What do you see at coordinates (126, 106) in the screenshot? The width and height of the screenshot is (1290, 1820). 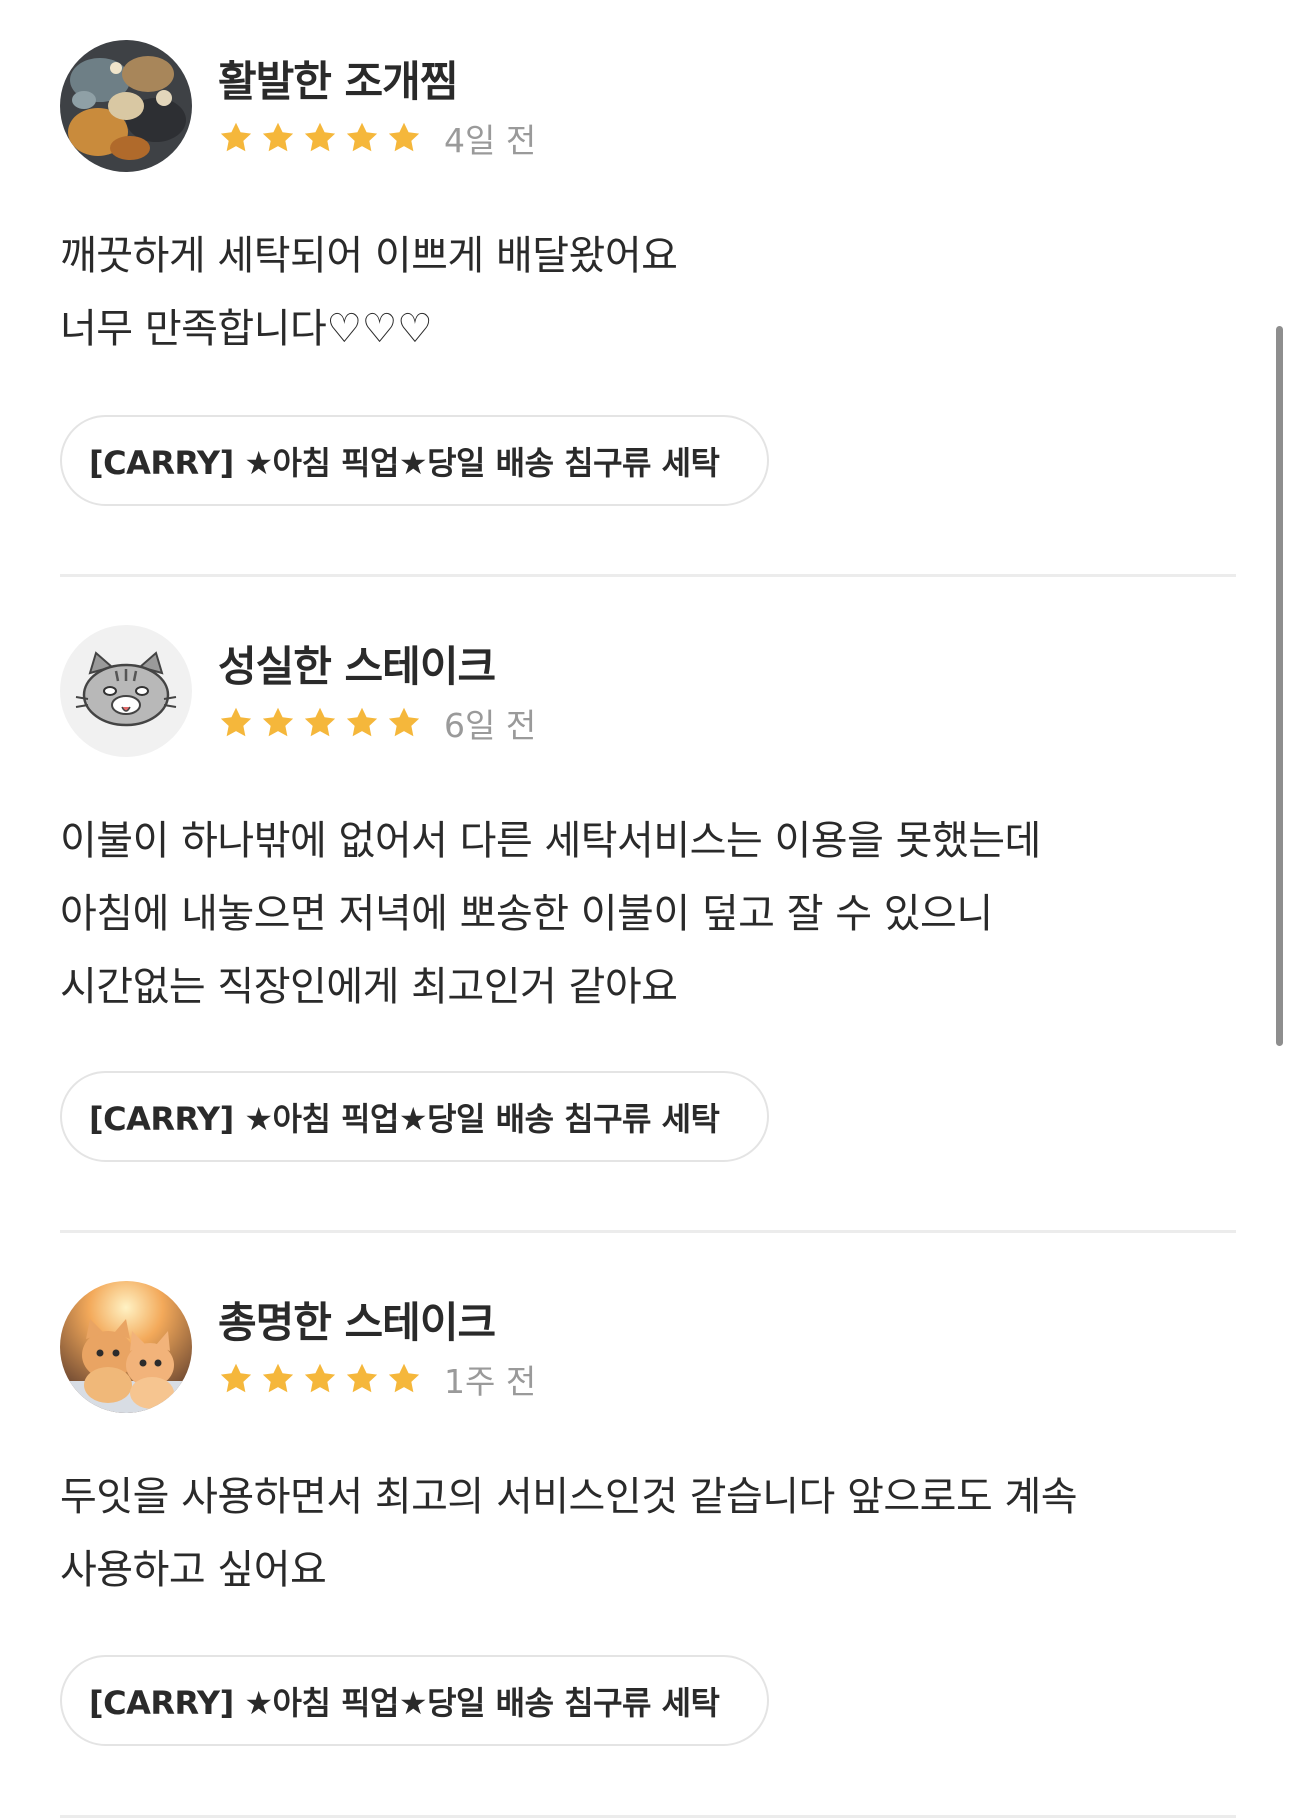 I see `seafood-photo-avatar` at bounding box center [126, 106].